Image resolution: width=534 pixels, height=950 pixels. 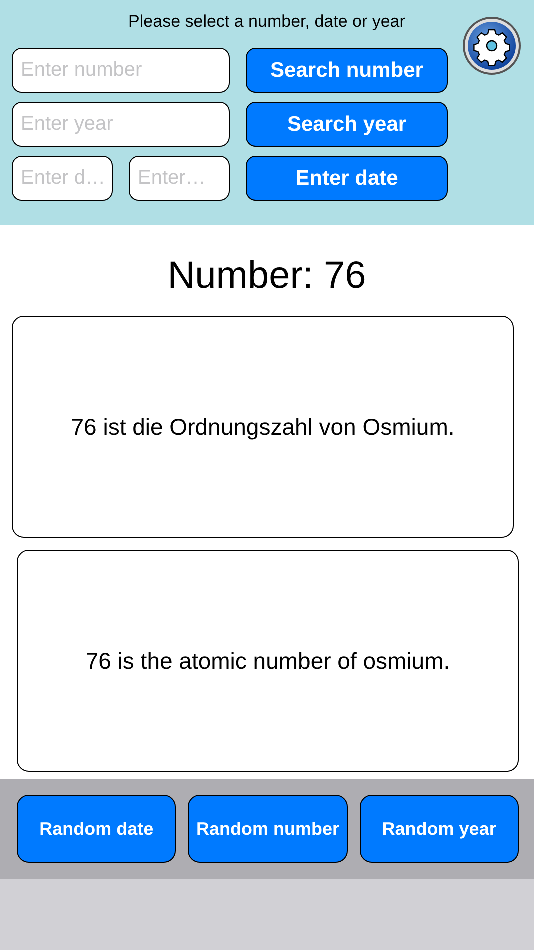 I want to click on random-button: Random year, so click(x=439, y=829).